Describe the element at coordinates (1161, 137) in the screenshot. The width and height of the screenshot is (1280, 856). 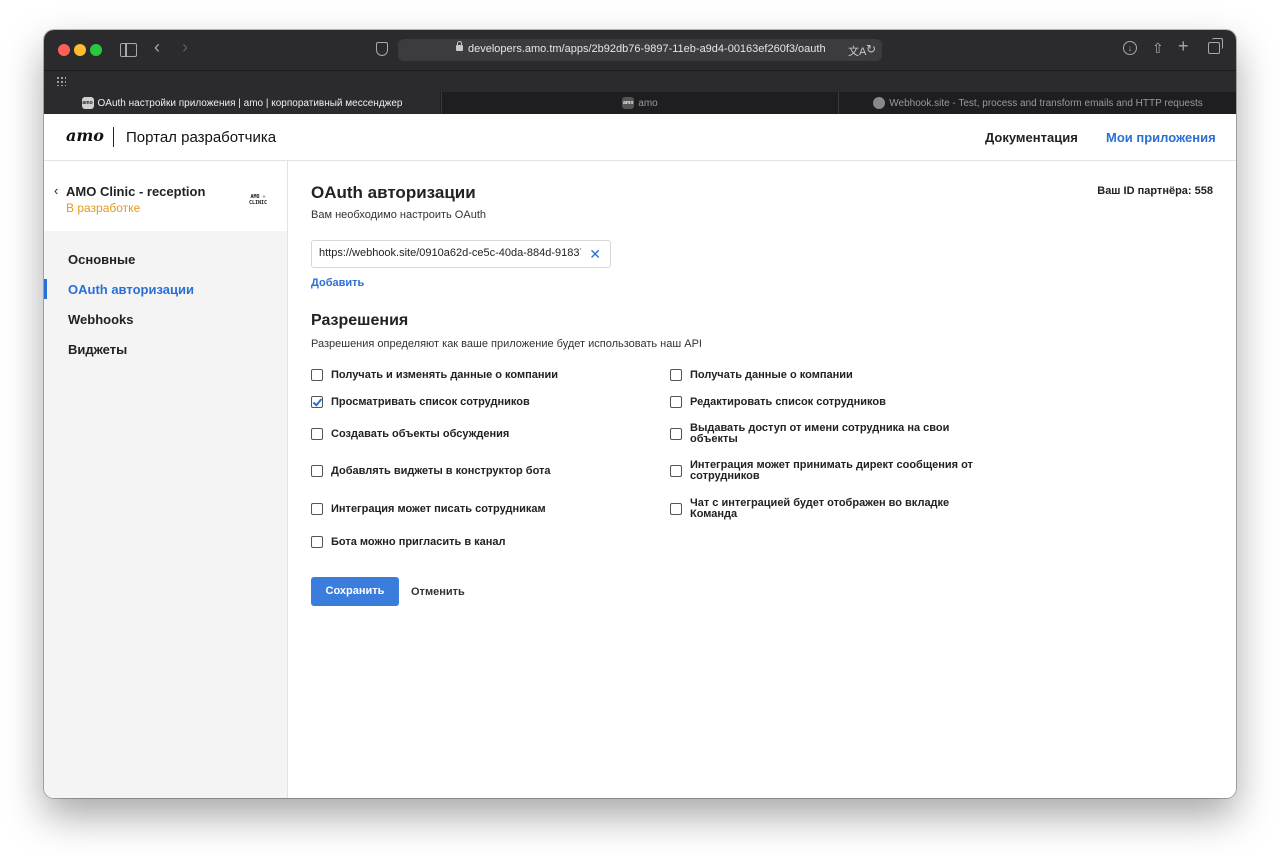
I see `nav-my-apps-link: Мои приложения` at that location.